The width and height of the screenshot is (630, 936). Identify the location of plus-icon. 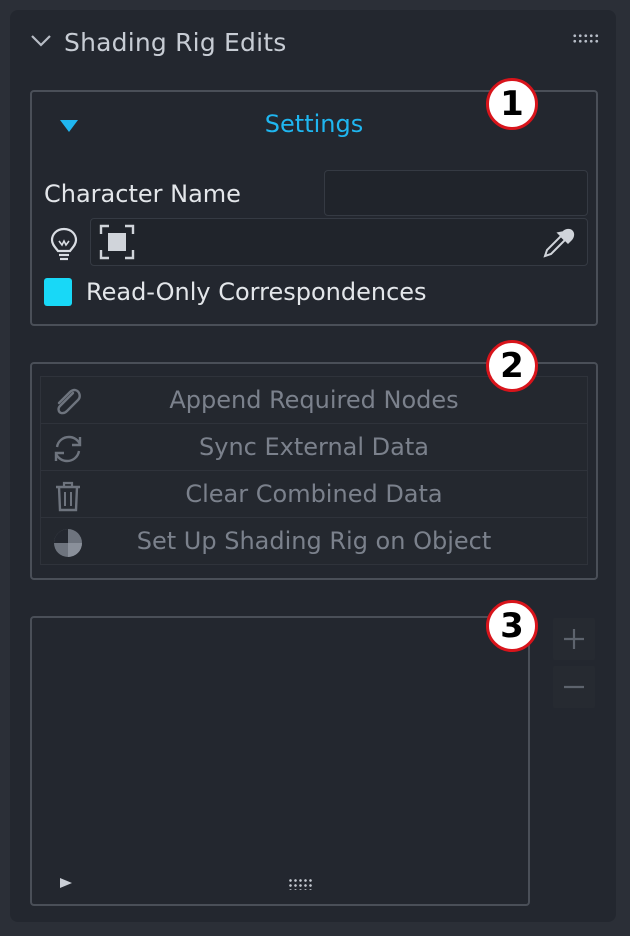
(574, 639).